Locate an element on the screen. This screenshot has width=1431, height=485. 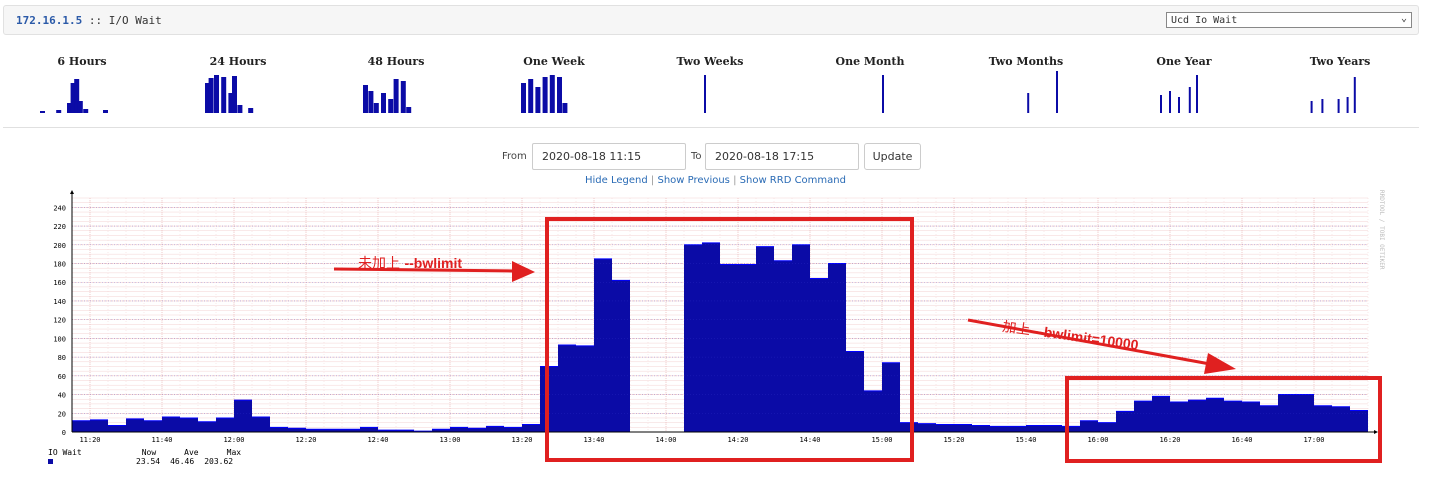
from-label: From is located at coordinates (514, 156).